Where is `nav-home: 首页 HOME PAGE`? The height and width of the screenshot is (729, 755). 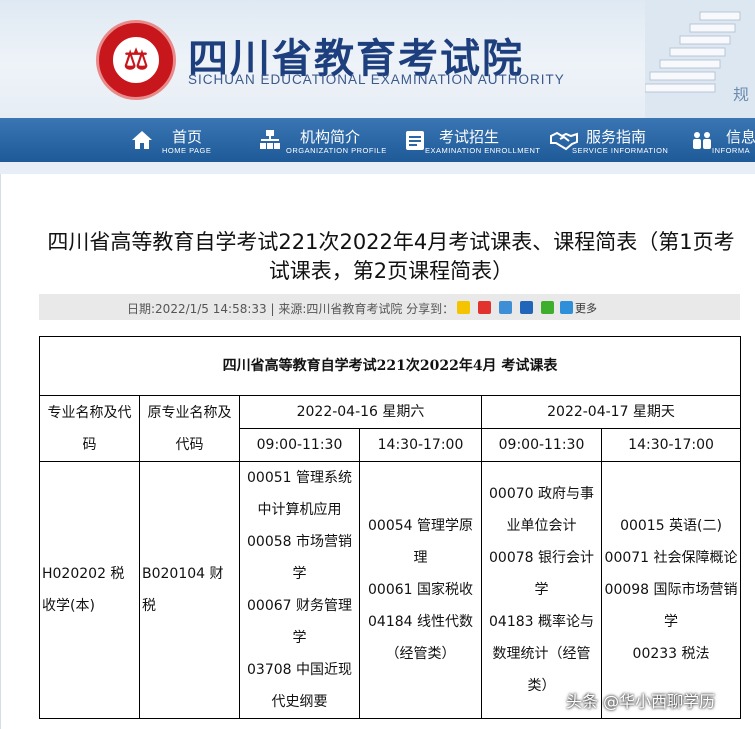 nav-home: 首页 HOME PAGE is located at coordinates (175, 140).